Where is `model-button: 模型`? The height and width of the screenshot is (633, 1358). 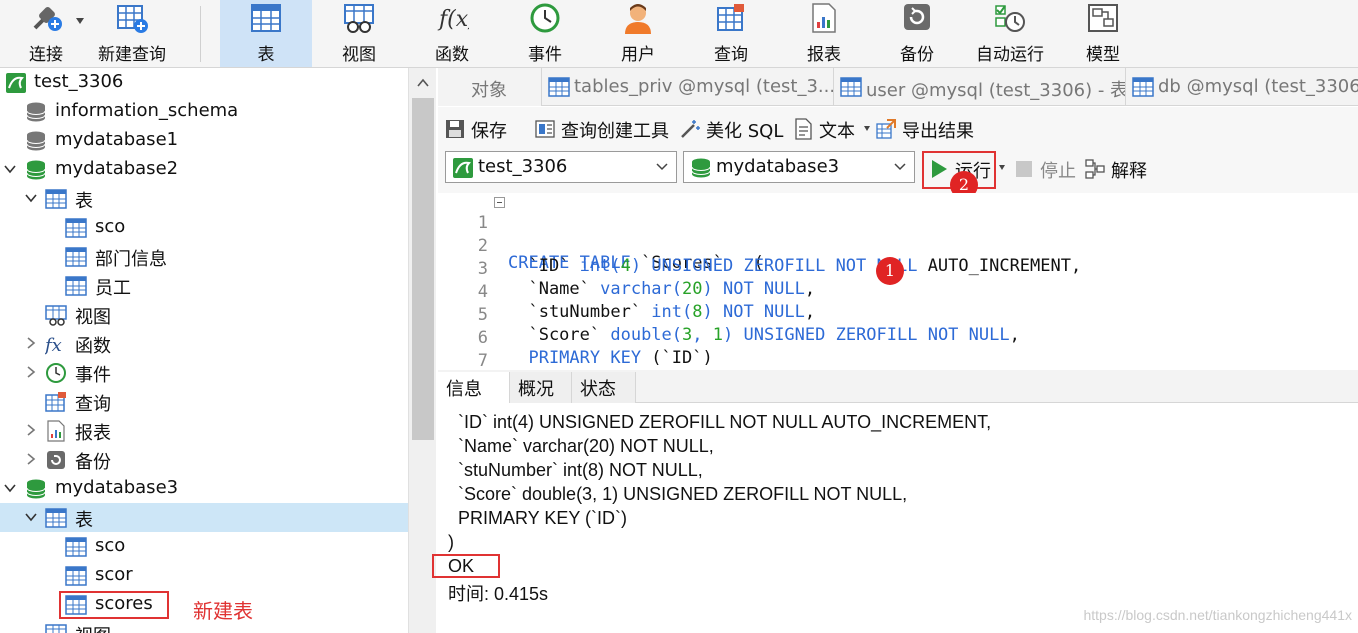 model-button: 模型 is located at coordinates (1103, 33).